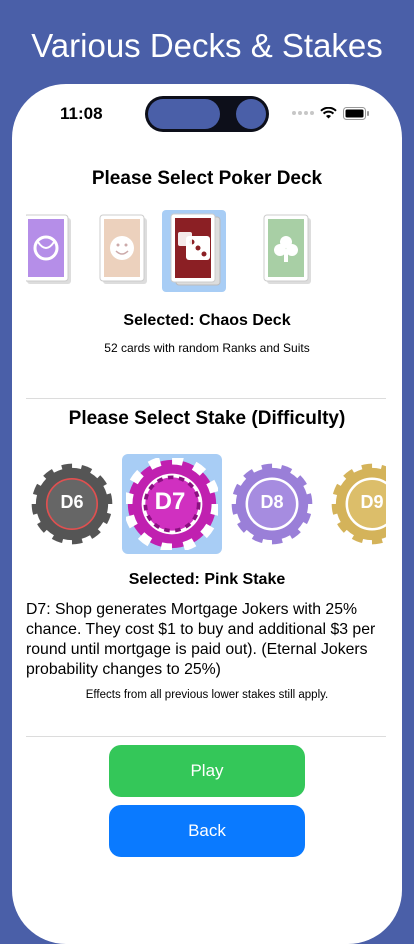 The image size is (414, 944). I want to click on deck-card-chaos, so click(194, 251).